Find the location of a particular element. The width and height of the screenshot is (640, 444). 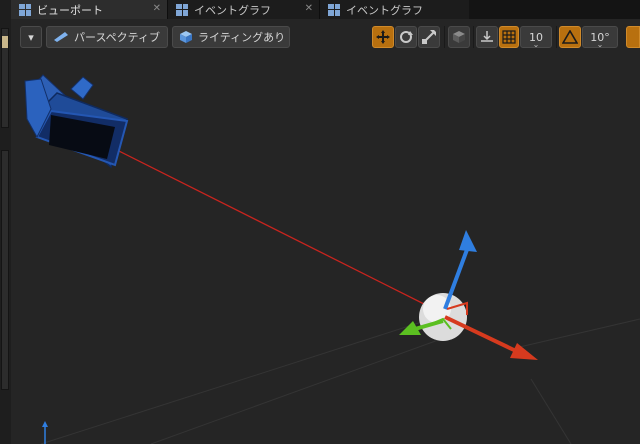

world-axis-indicator is located at coordinates (45, 432).